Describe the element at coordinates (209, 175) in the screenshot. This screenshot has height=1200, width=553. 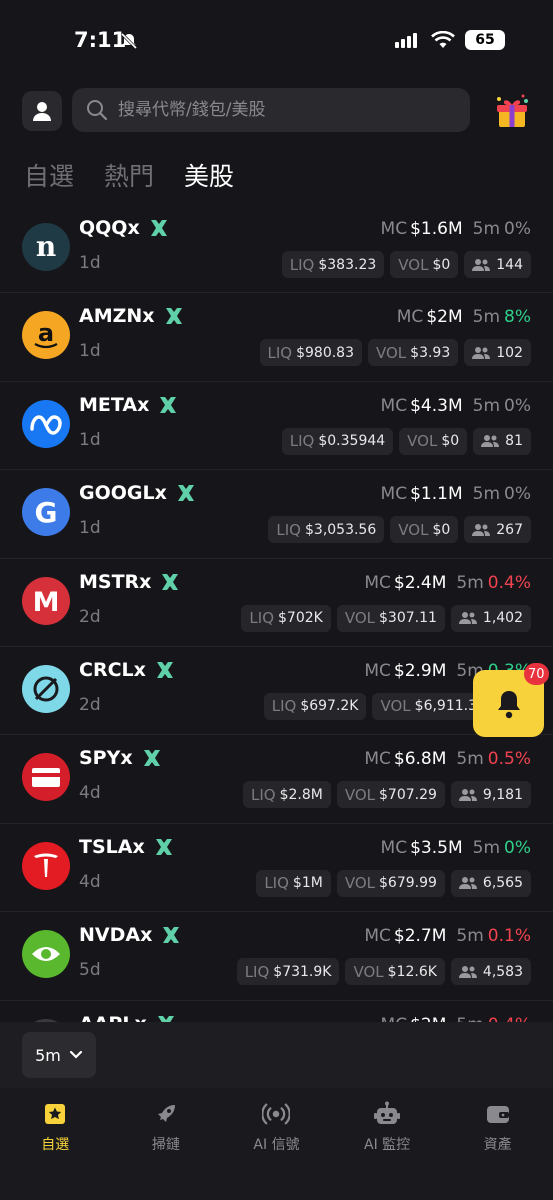
I see `tab-us-stocks: 美股` at that location.